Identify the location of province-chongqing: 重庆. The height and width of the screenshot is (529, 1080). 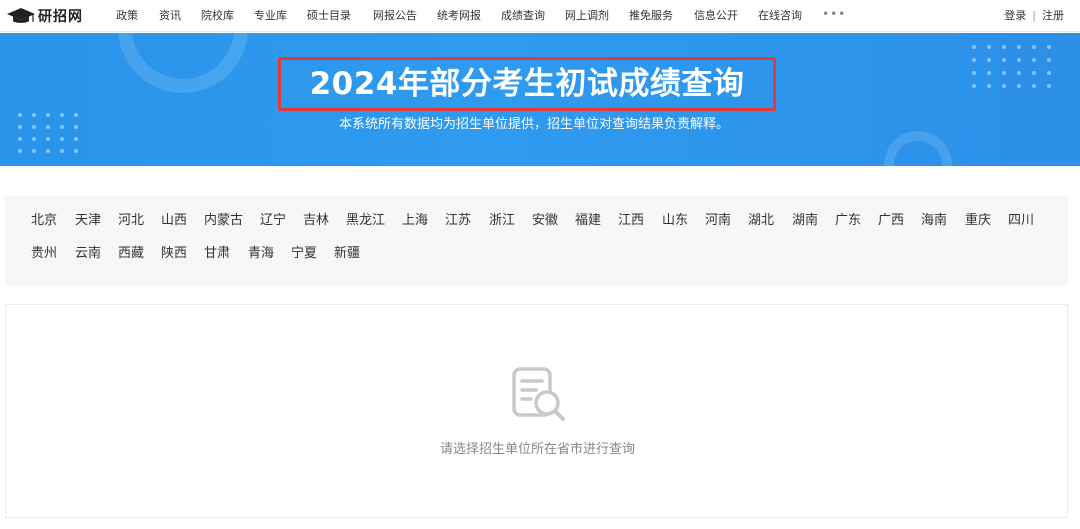
(978, 221).